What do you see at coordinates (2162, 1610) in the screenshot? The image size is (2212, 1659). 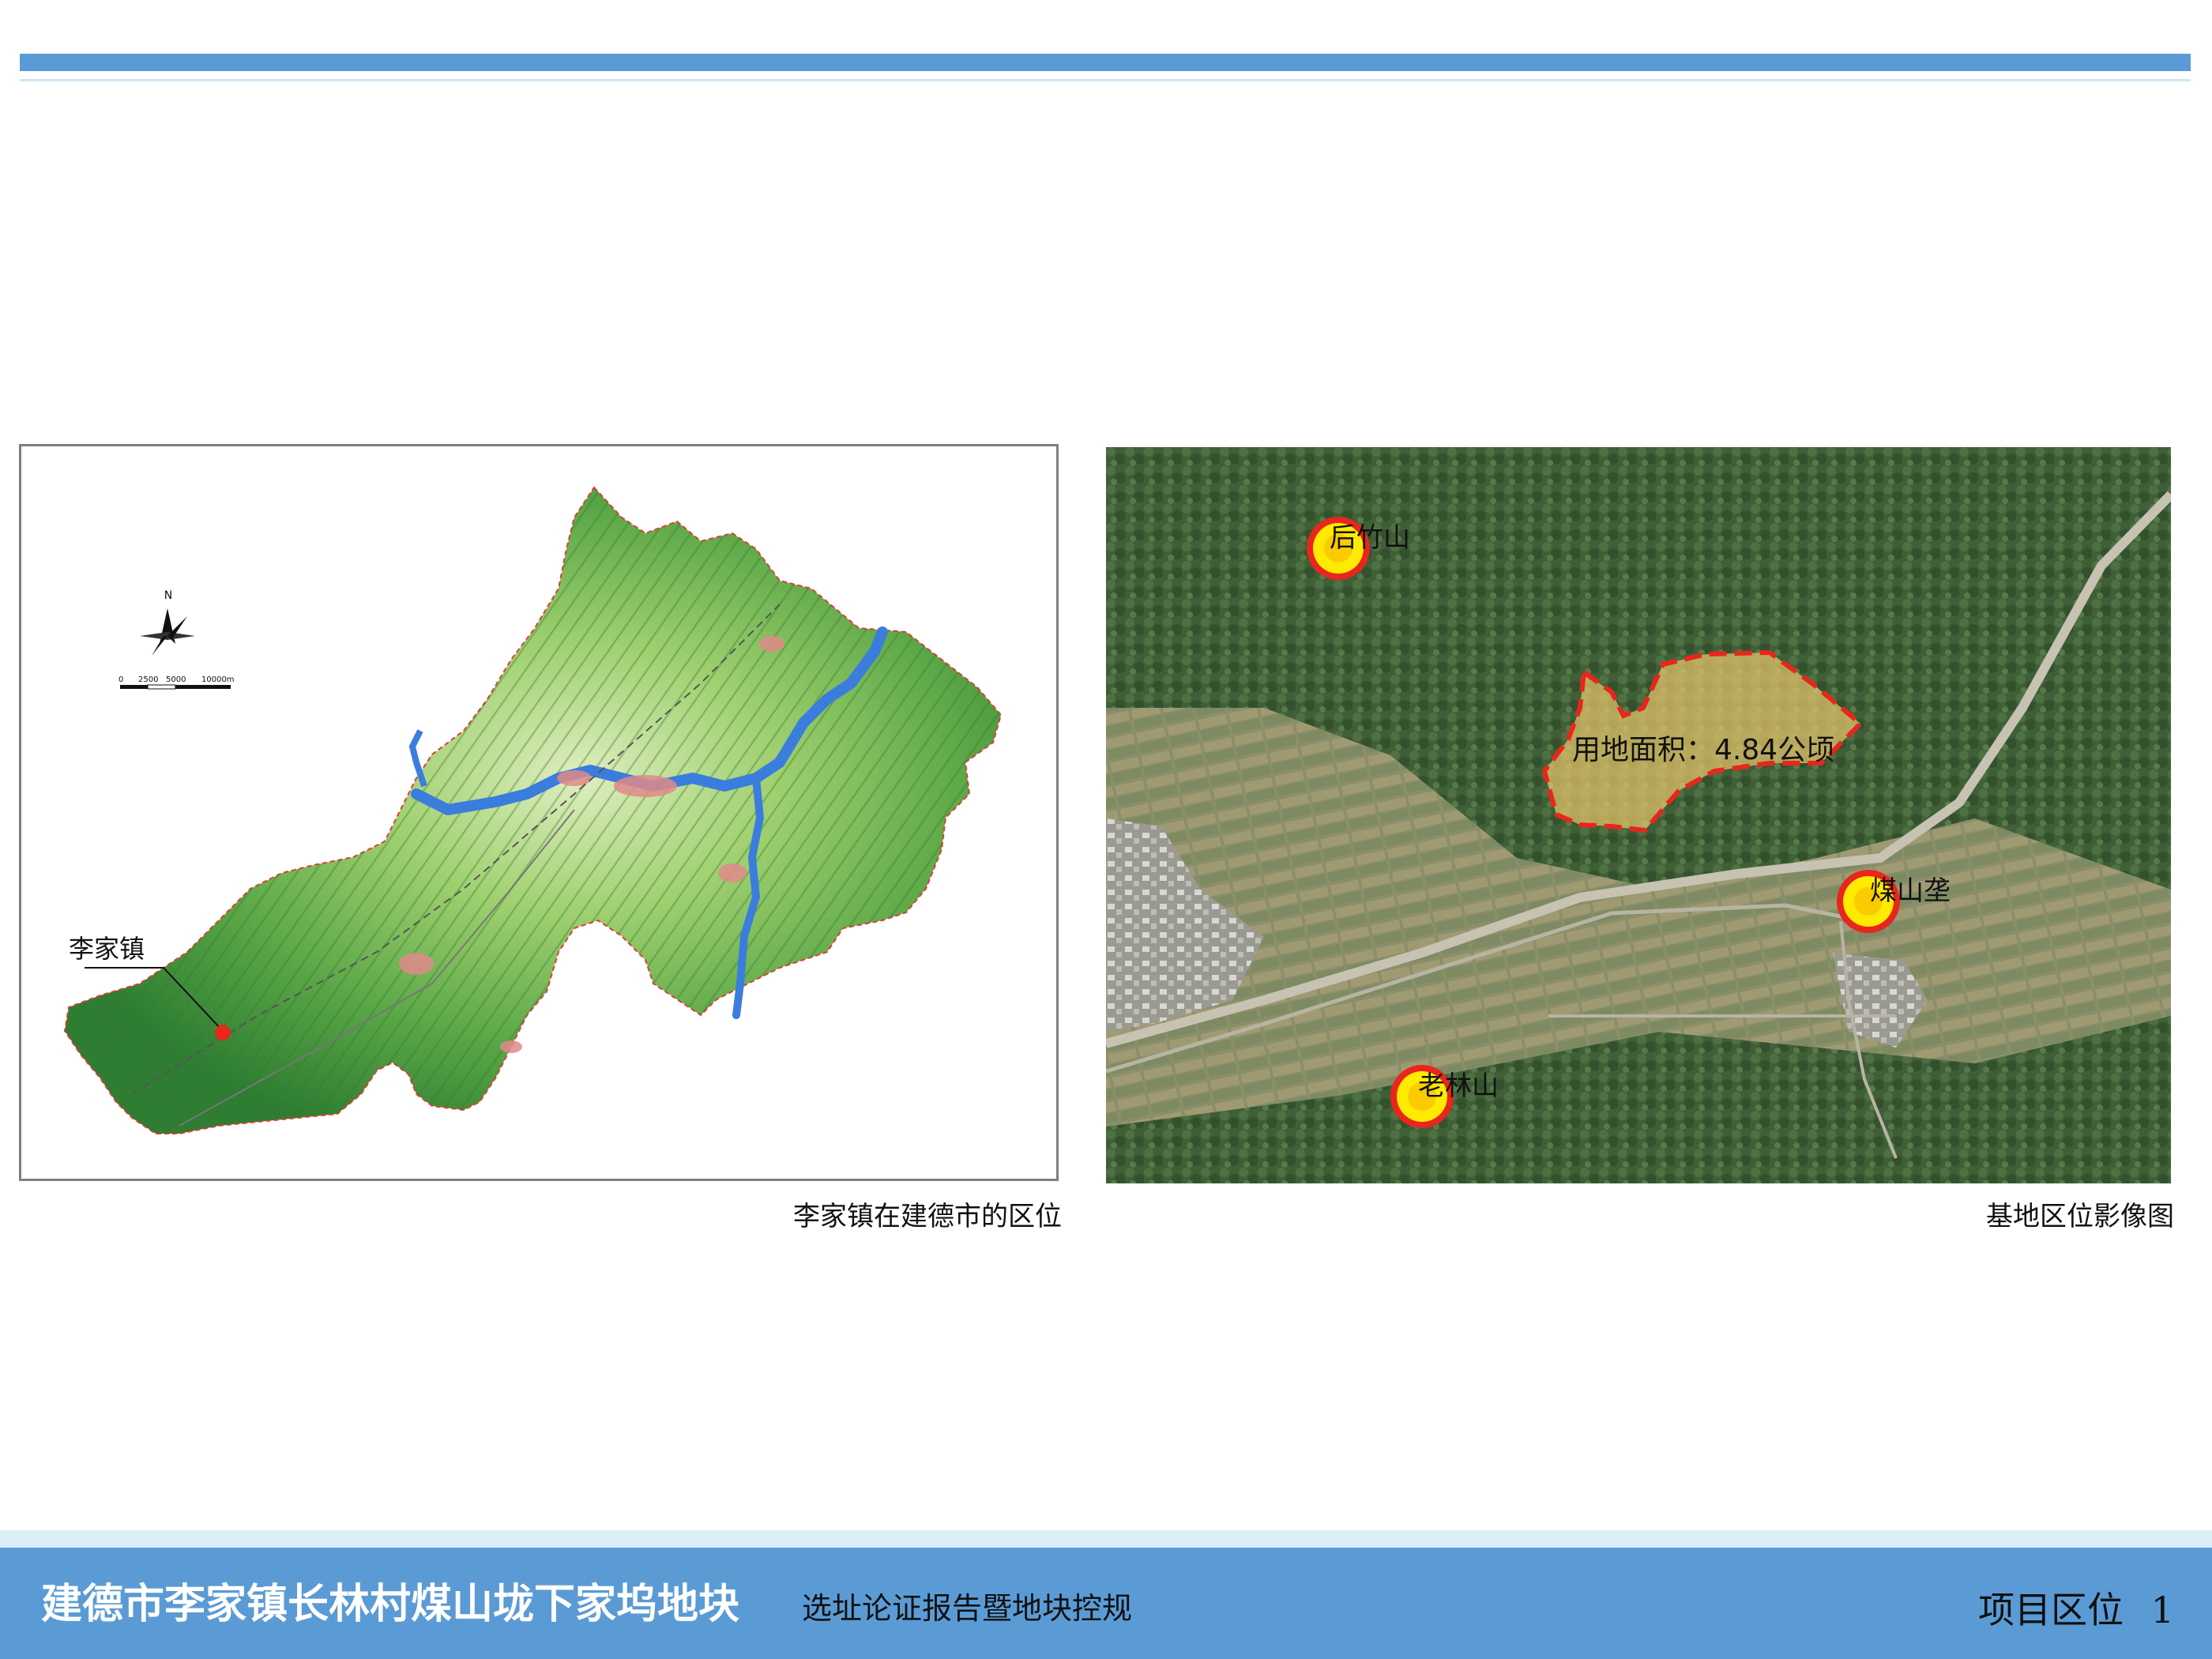 I see `page-number: 1` at bounding box center [2162, 1610].